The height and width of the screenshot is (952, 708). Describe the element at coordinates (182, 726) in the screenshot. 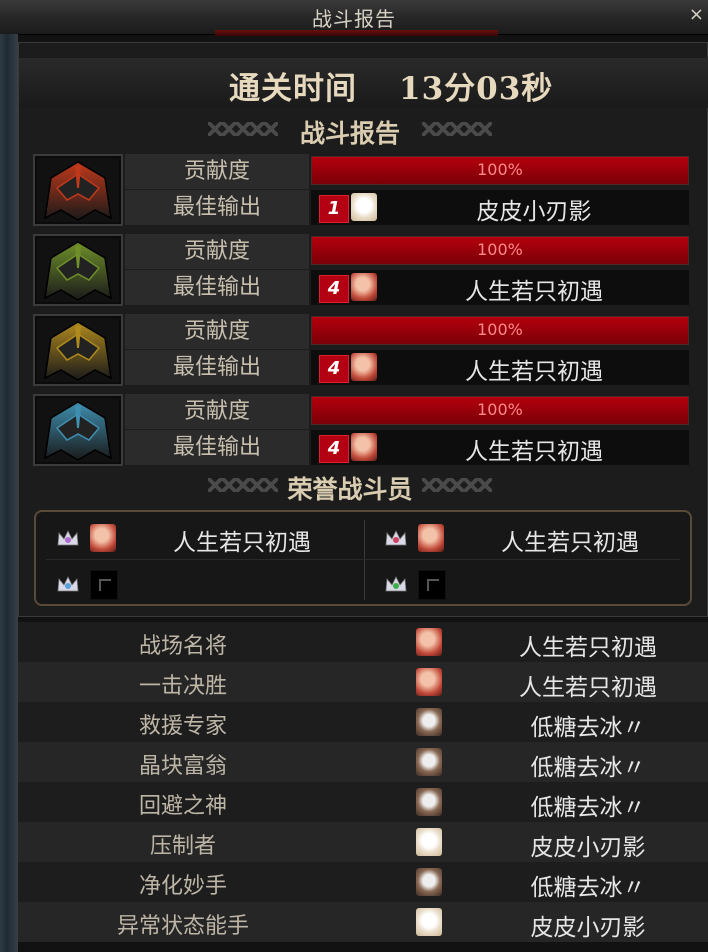

I see `award-title: 救援专家` at that location.